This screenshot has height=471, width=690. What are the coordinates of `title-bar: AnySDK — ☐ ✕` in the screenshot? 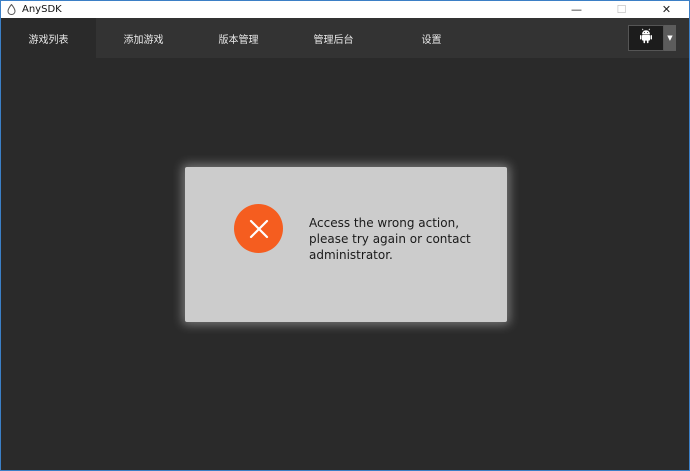 It's located at (345, 9).